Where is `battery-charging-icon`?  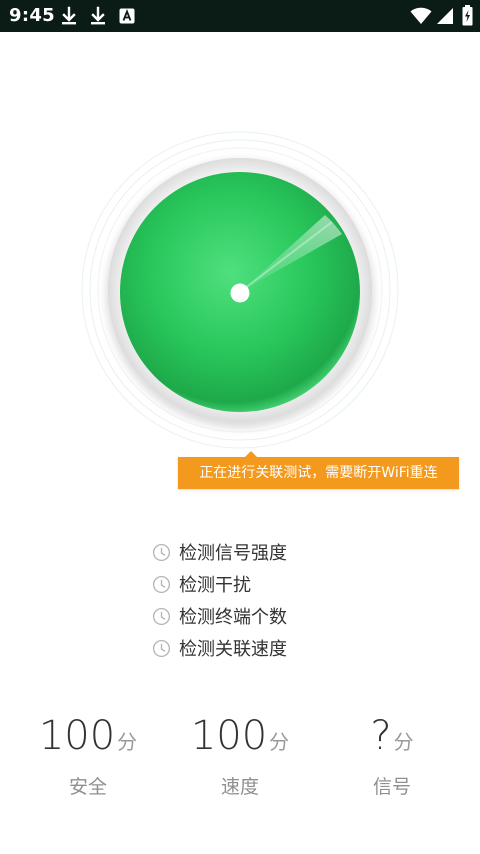 battery-charging-icon is located at coordinates (467, 15).